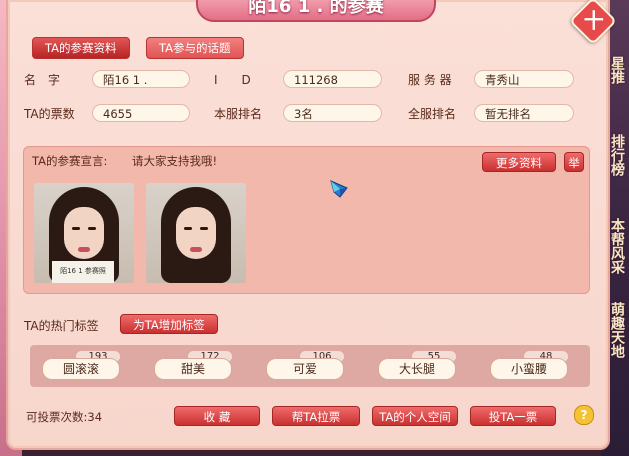  Describe the element at coordinates (141, 79) in the screenshot. I see `name-field: 陌16 1 .` at that location.